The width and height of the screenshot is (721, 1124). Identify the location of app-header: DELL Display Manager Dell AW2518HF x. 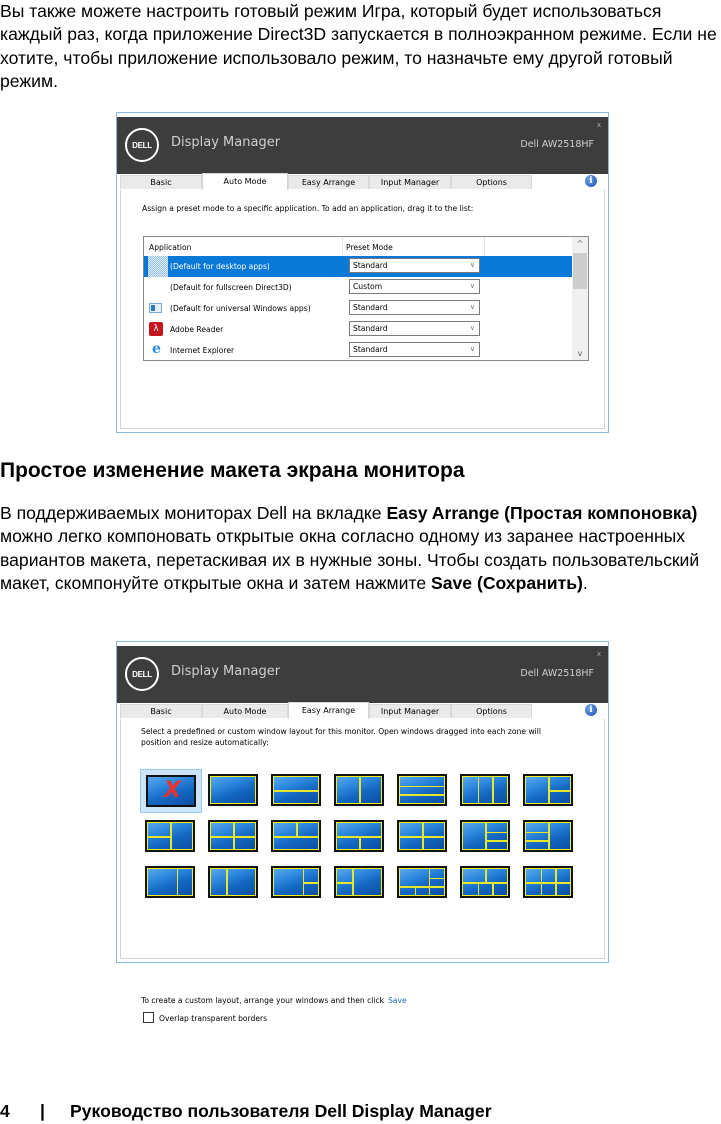
(362, 674).